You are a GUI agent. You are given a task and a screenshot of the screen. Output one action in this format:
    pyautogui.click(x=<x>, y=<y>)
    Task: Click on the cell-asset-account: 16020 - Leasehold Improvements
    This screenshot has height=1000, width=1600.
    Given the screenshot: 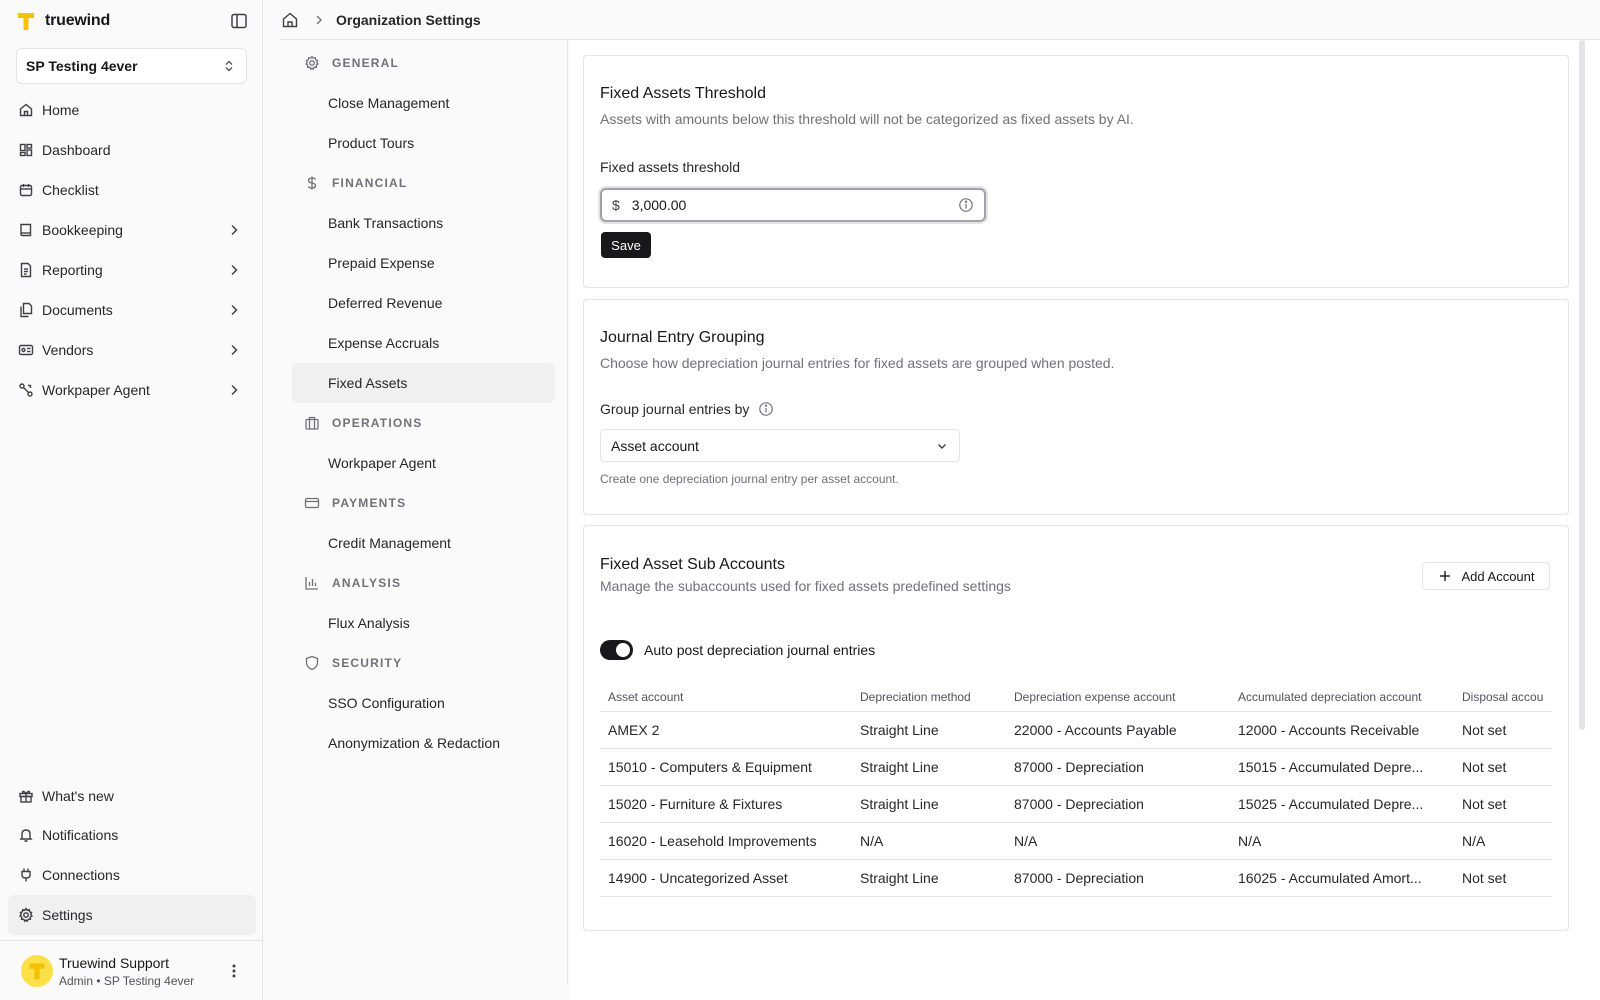 What is the action you would take?
    pyautogui.click(x=712, y=841)
    